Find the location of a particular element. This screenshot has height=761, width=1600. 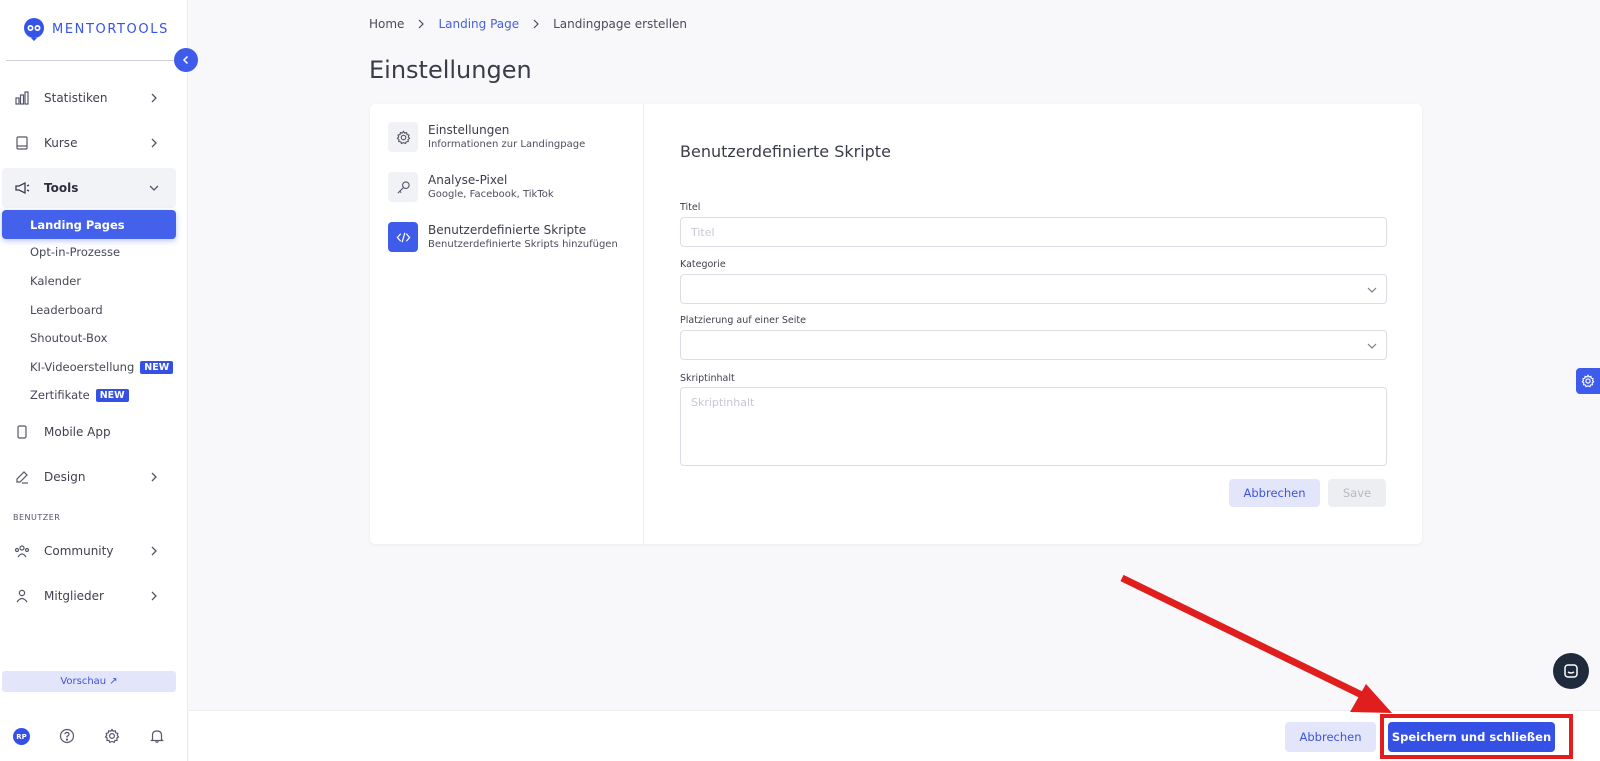

content-label: Skriptinhalt is located at coordinates (707, 378).